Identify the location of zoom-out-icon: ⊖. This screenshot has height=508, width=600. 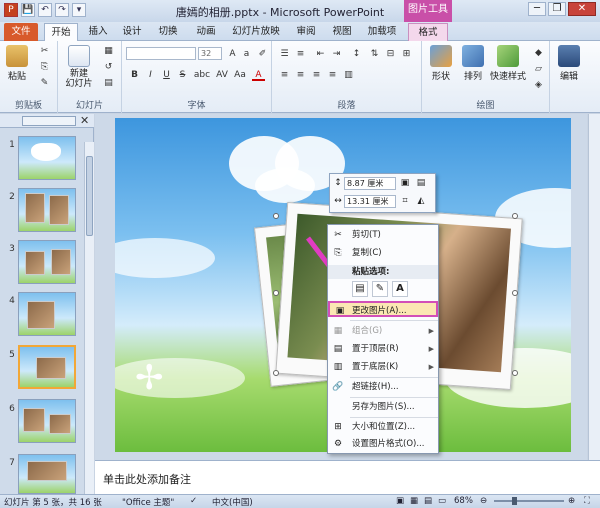
(483, 501).